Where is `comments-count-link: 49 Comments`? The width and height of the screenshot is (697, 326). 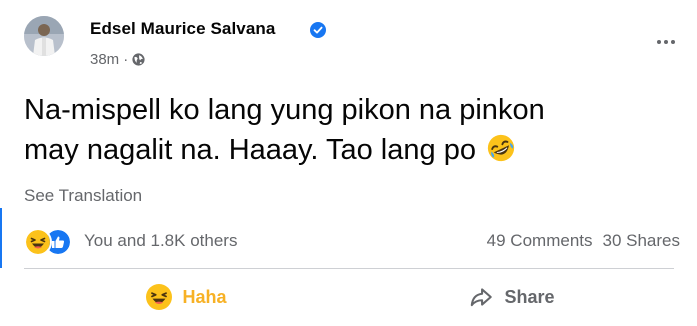 comments-count-link: 49 Comments is located at coordinates (540, 241).